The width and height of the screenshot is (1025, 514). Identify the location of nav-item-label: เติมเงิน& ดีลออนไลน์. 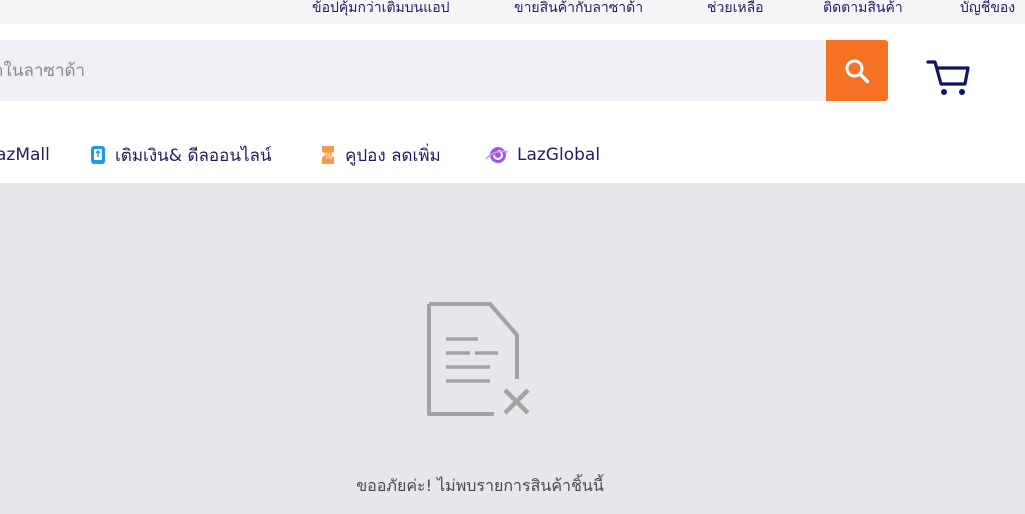
(193, 155).